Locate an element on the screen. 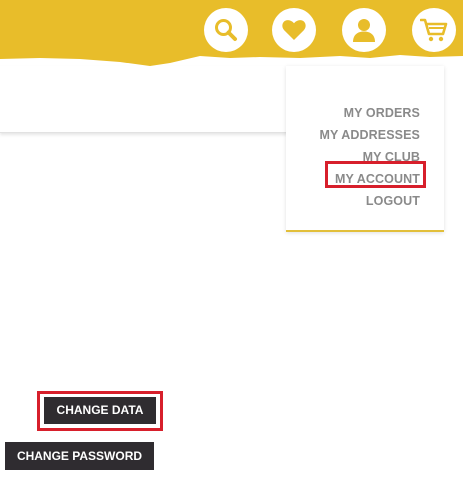  change-password-button: CHANGE PASSWORD is located at coordinates (79, 456).